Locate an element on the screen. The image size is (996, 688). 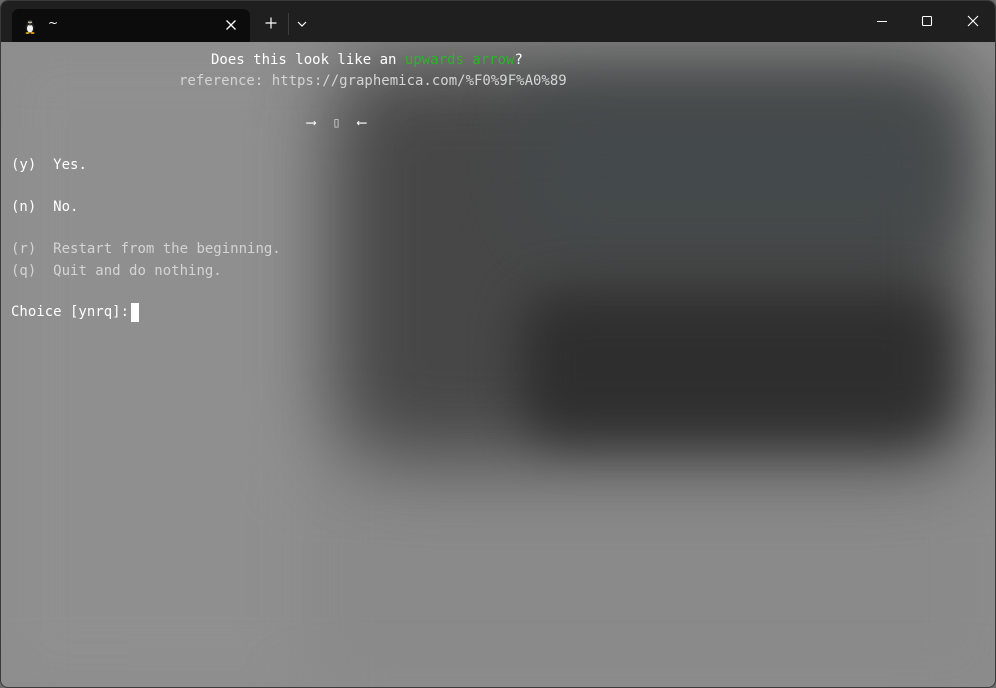
linux-penguin-icon is located at coordinates (30, 26).